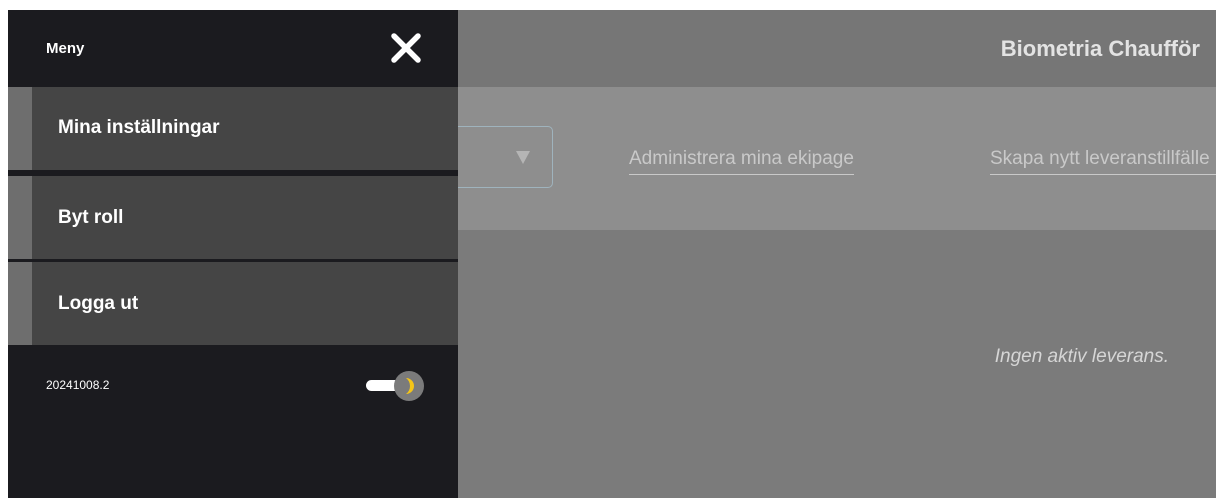 The width and height of the screenshot is (1216, 498). I want to click on app-version: 20241008.2, so click(78, 385).